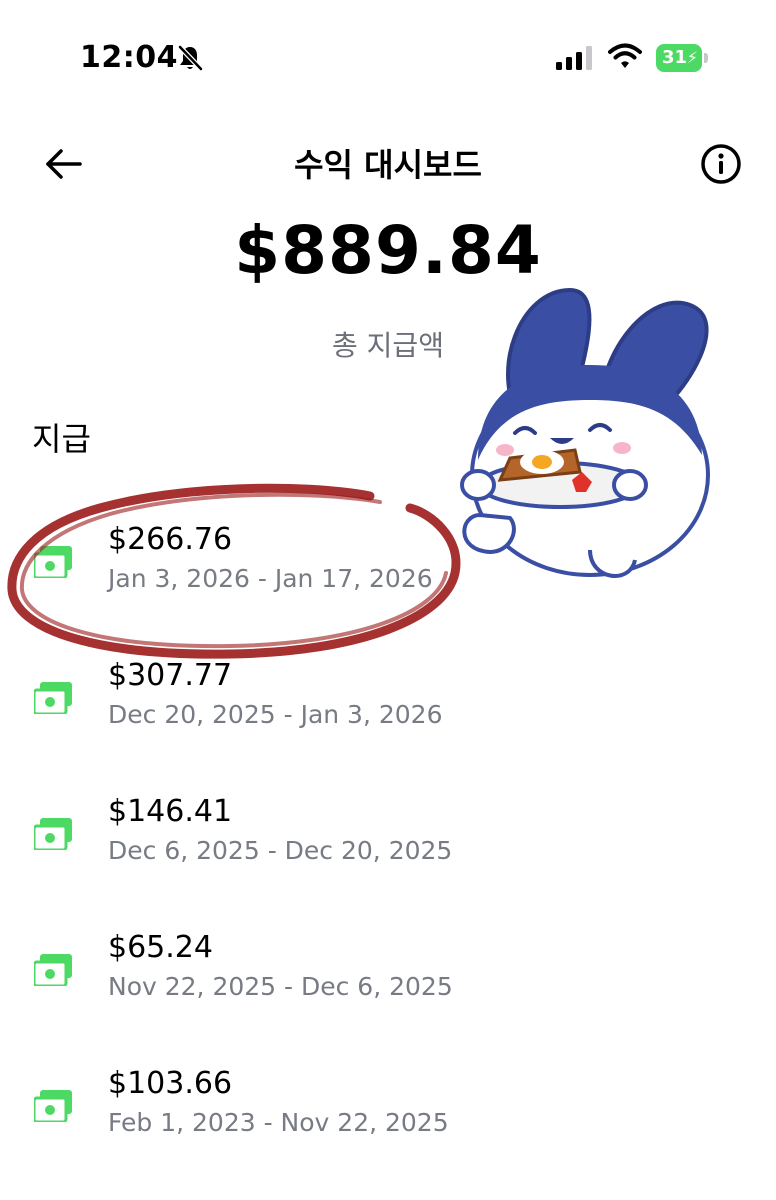 The width and height of the screenshot is (776, 1200). Describe the element at coordinates (170, 811) in the screenshot. I see `payout-amount: $146.41` at that location.